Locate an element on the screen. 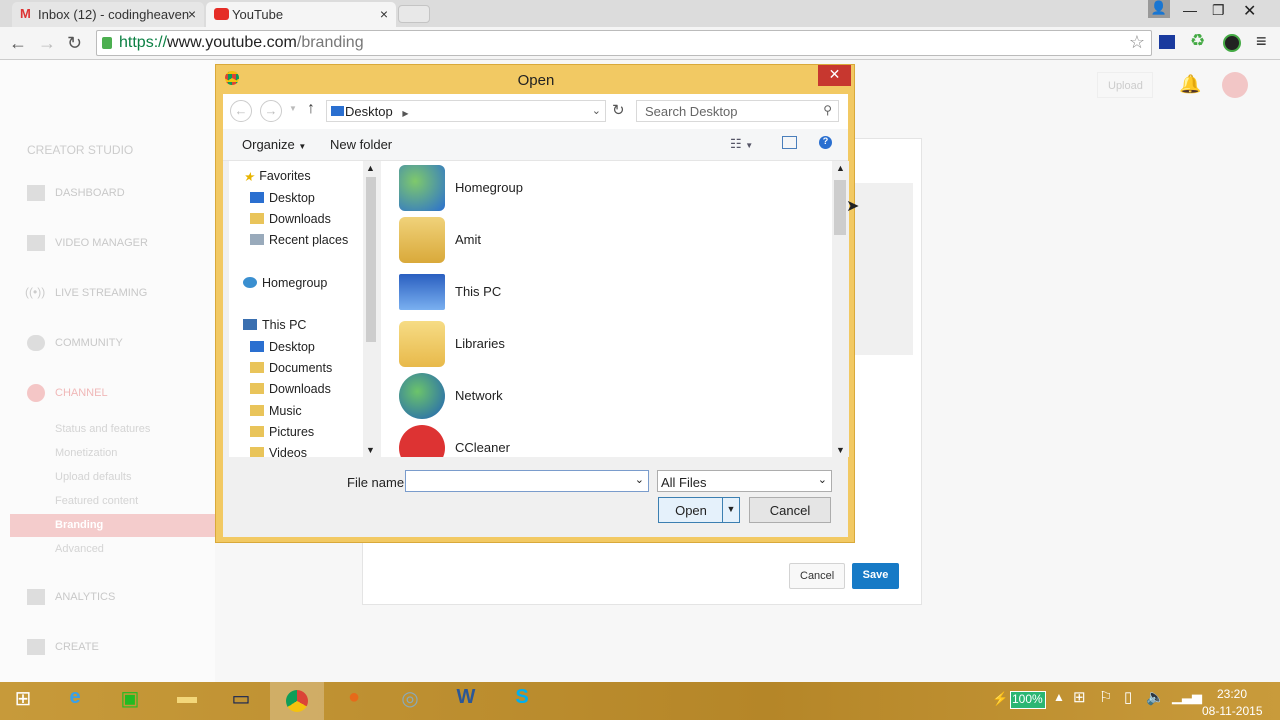  search-input: Search Desktop ⚲ is located at coordinates (737, 111).